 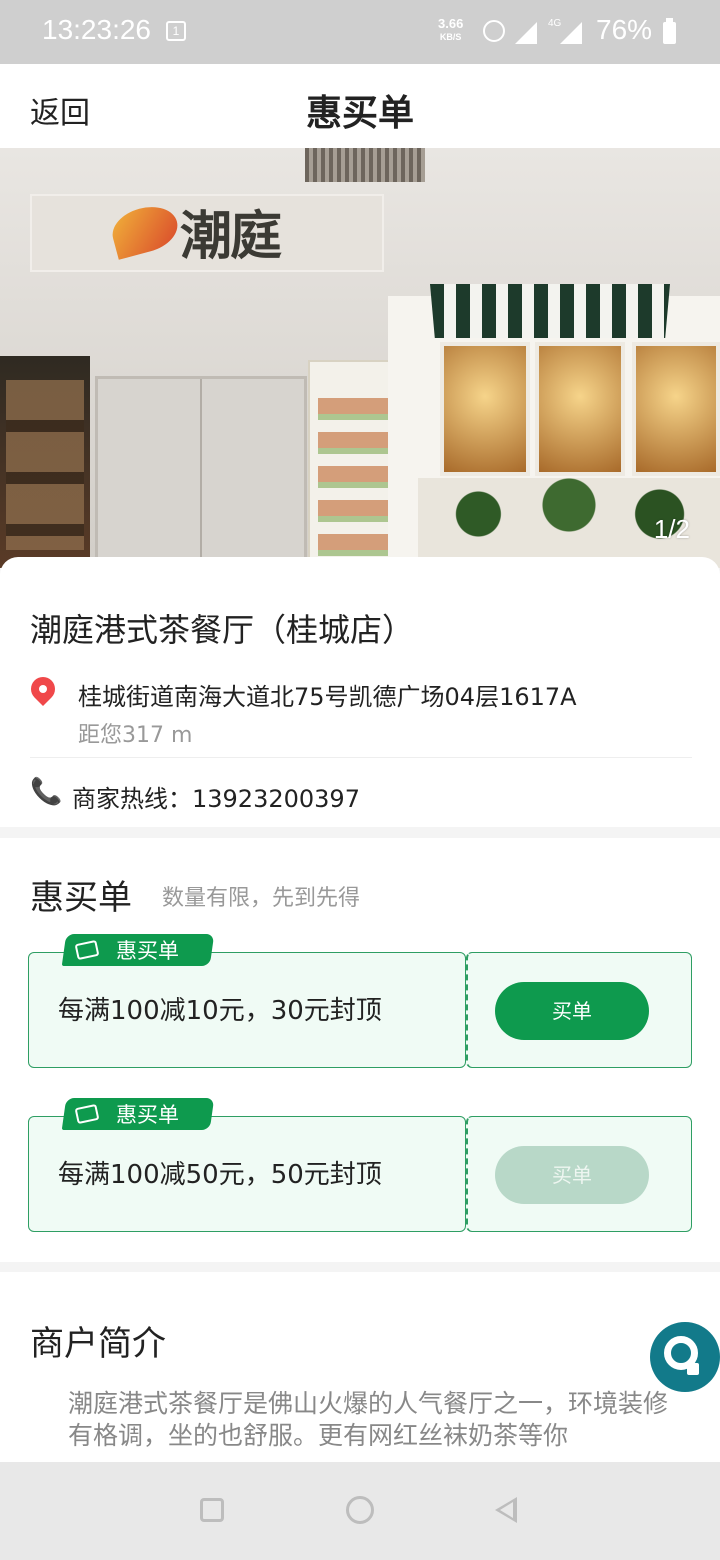 I want to click on customer-service-icon, so click(x=681, y=1355).